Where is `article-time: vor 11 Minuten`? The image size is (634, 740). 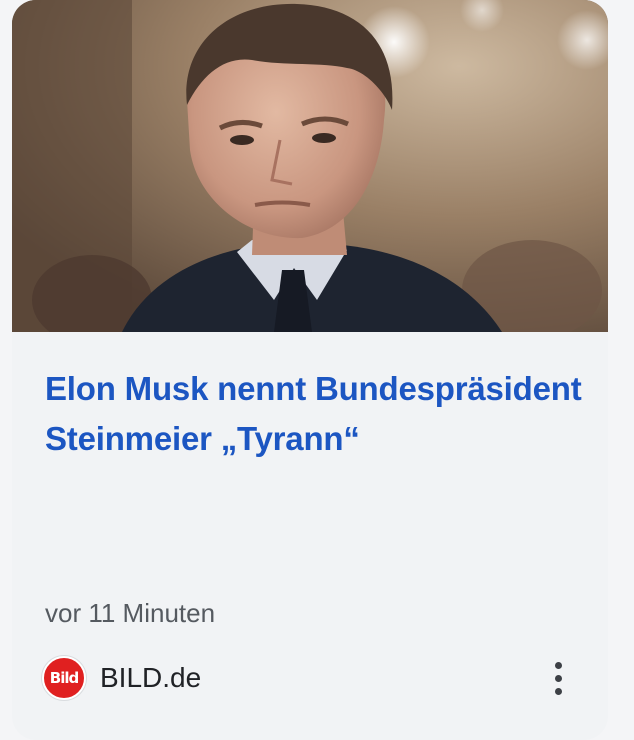 article-time: vor 11 Minuten is located at coordinates (130, 613).